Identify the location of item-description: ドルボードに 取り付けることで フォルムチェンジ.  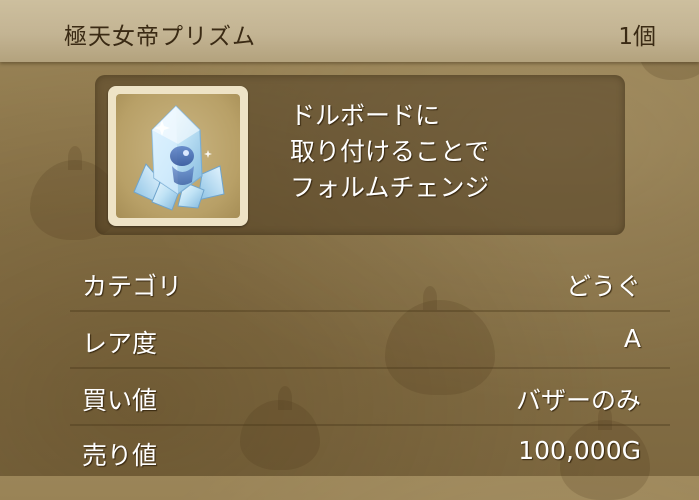
(450, 152).